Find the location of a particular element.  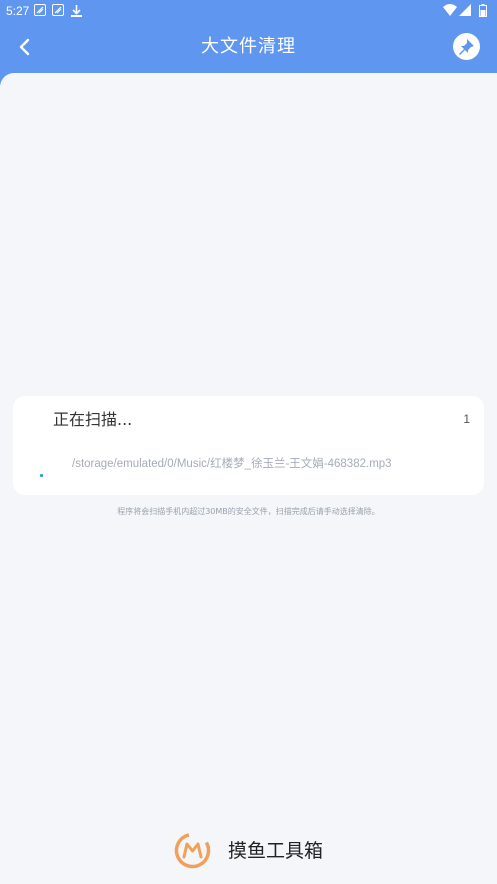

pin-icon is located at coordinates (466, 47).